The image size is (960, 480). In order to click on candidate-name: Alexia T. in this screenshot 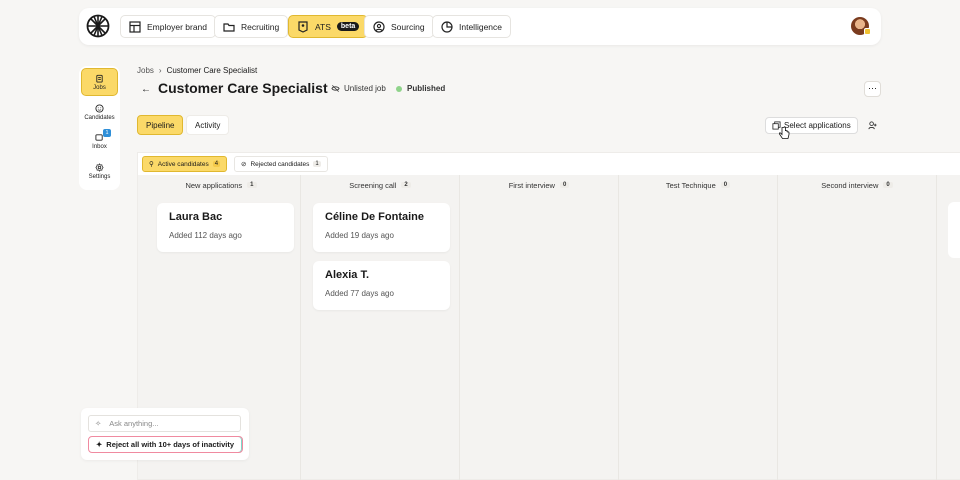, I will do `click(347, 275)`.